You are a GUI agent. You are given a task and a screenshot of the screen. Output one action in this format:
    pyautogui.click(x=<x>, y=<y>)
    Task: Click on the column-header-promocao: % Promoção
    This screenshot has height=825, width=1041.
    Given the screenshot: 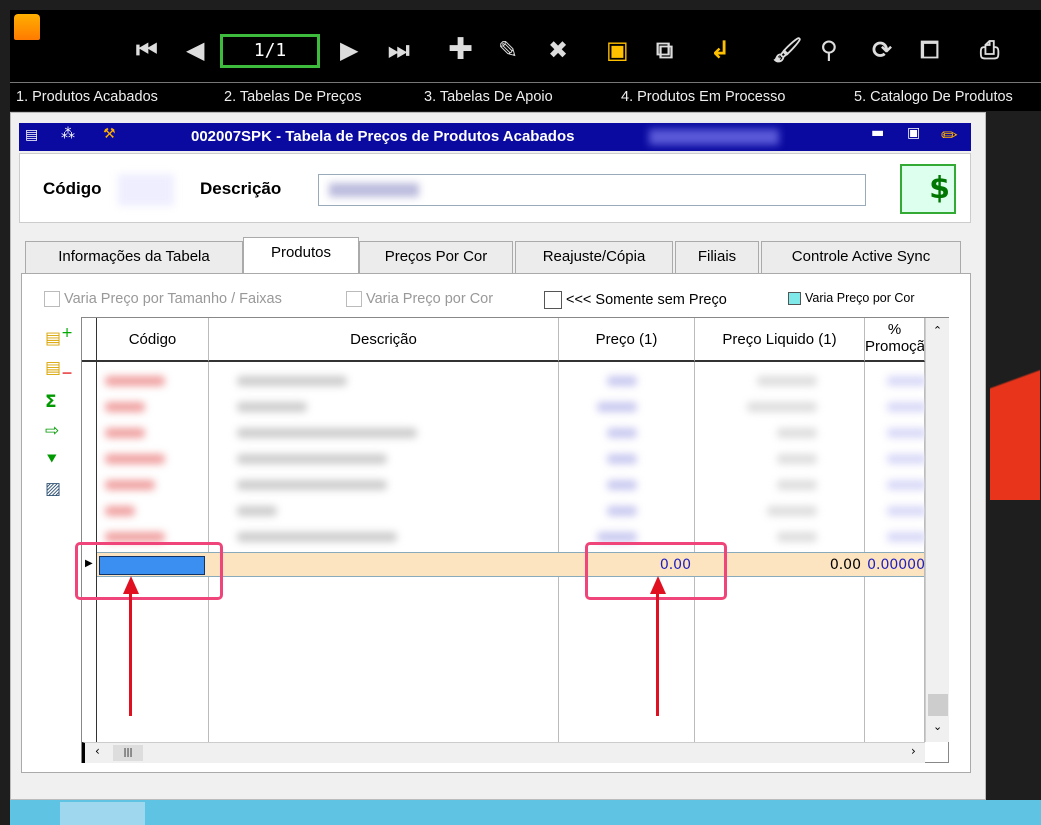 What is the action you would take?
    pyautogui.click(x=895, y=340)
    